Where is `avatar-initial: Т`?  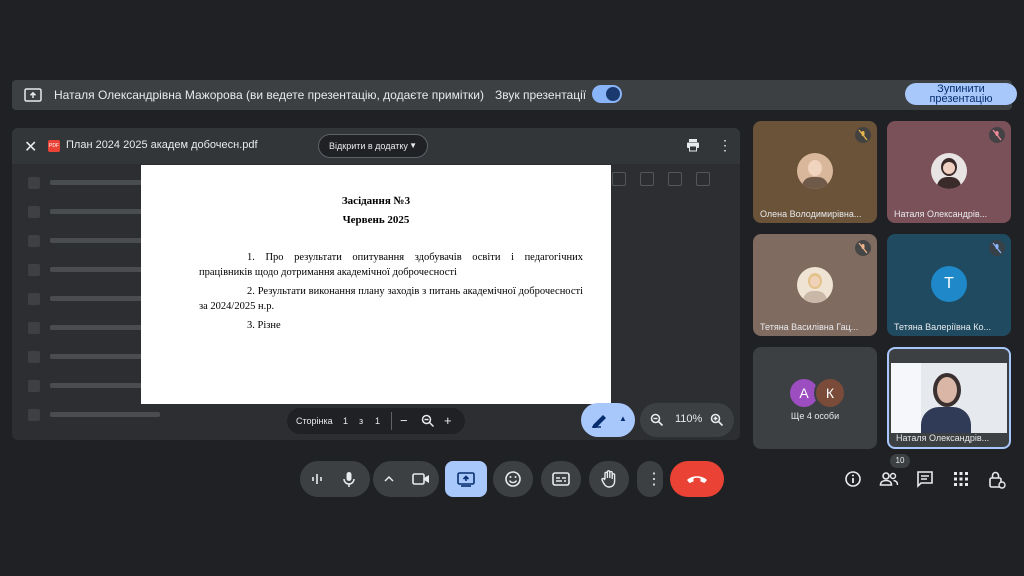 avatar-initial: Т is located at coordinates (949, 283).